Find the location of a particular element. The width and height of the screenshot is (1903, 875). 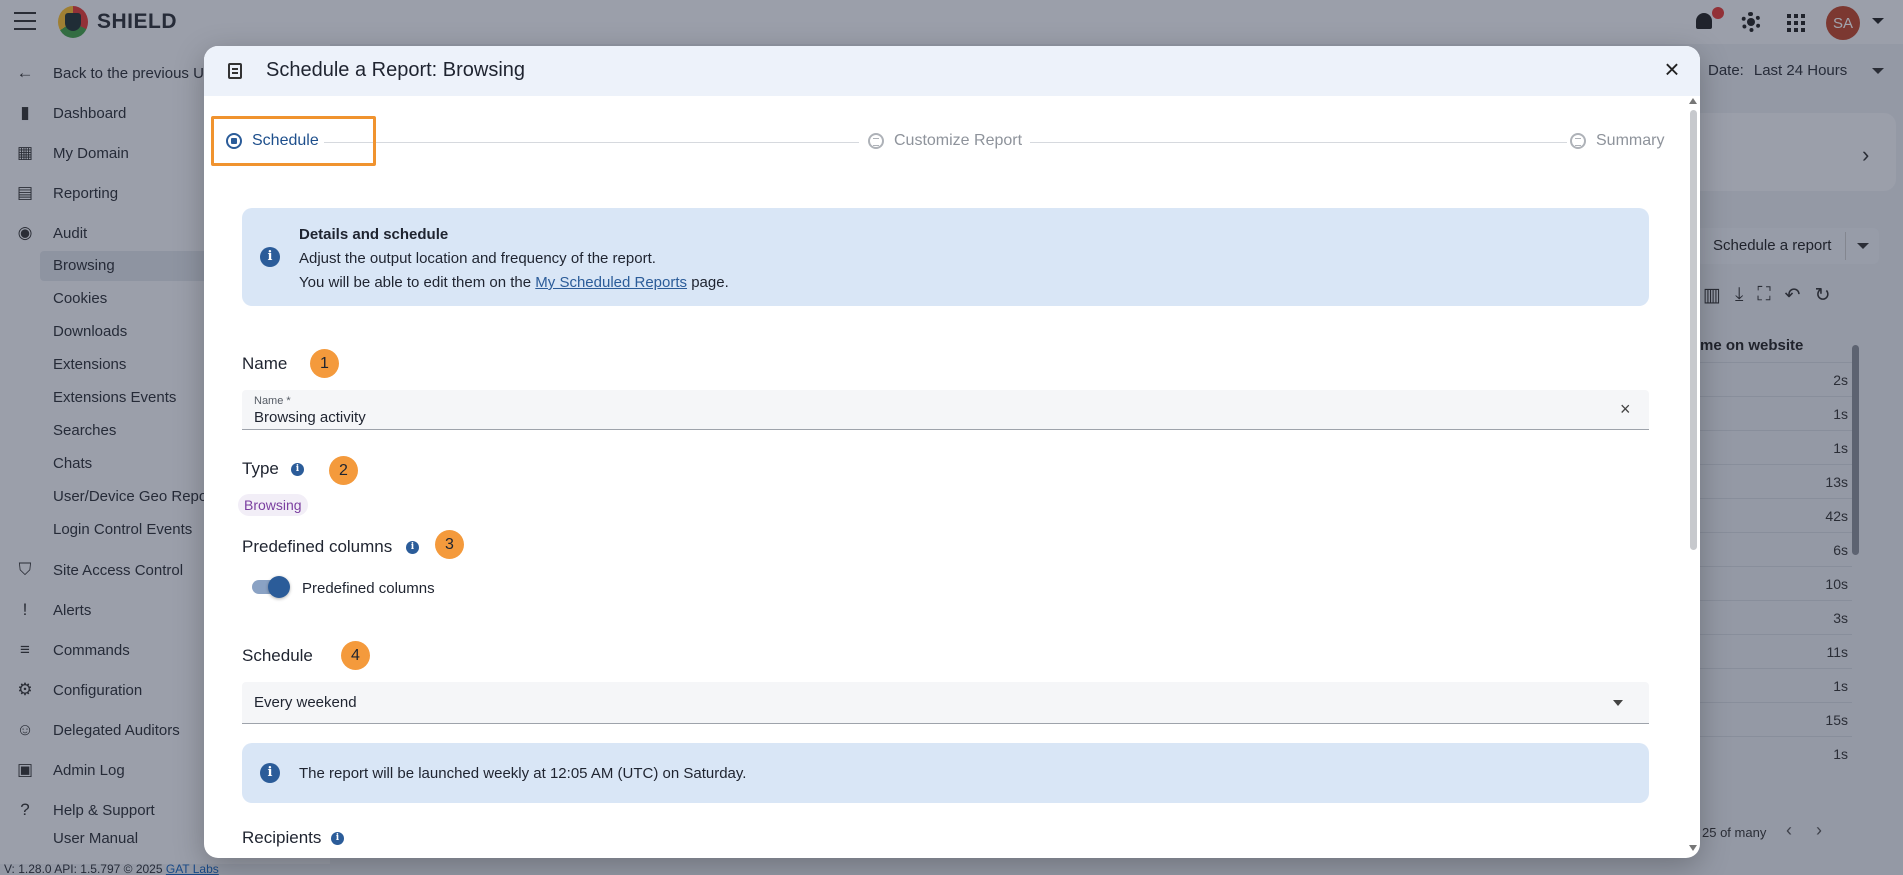

dialog-header: Schedule a Report: Browsing × is located at coordinates (952, 71).